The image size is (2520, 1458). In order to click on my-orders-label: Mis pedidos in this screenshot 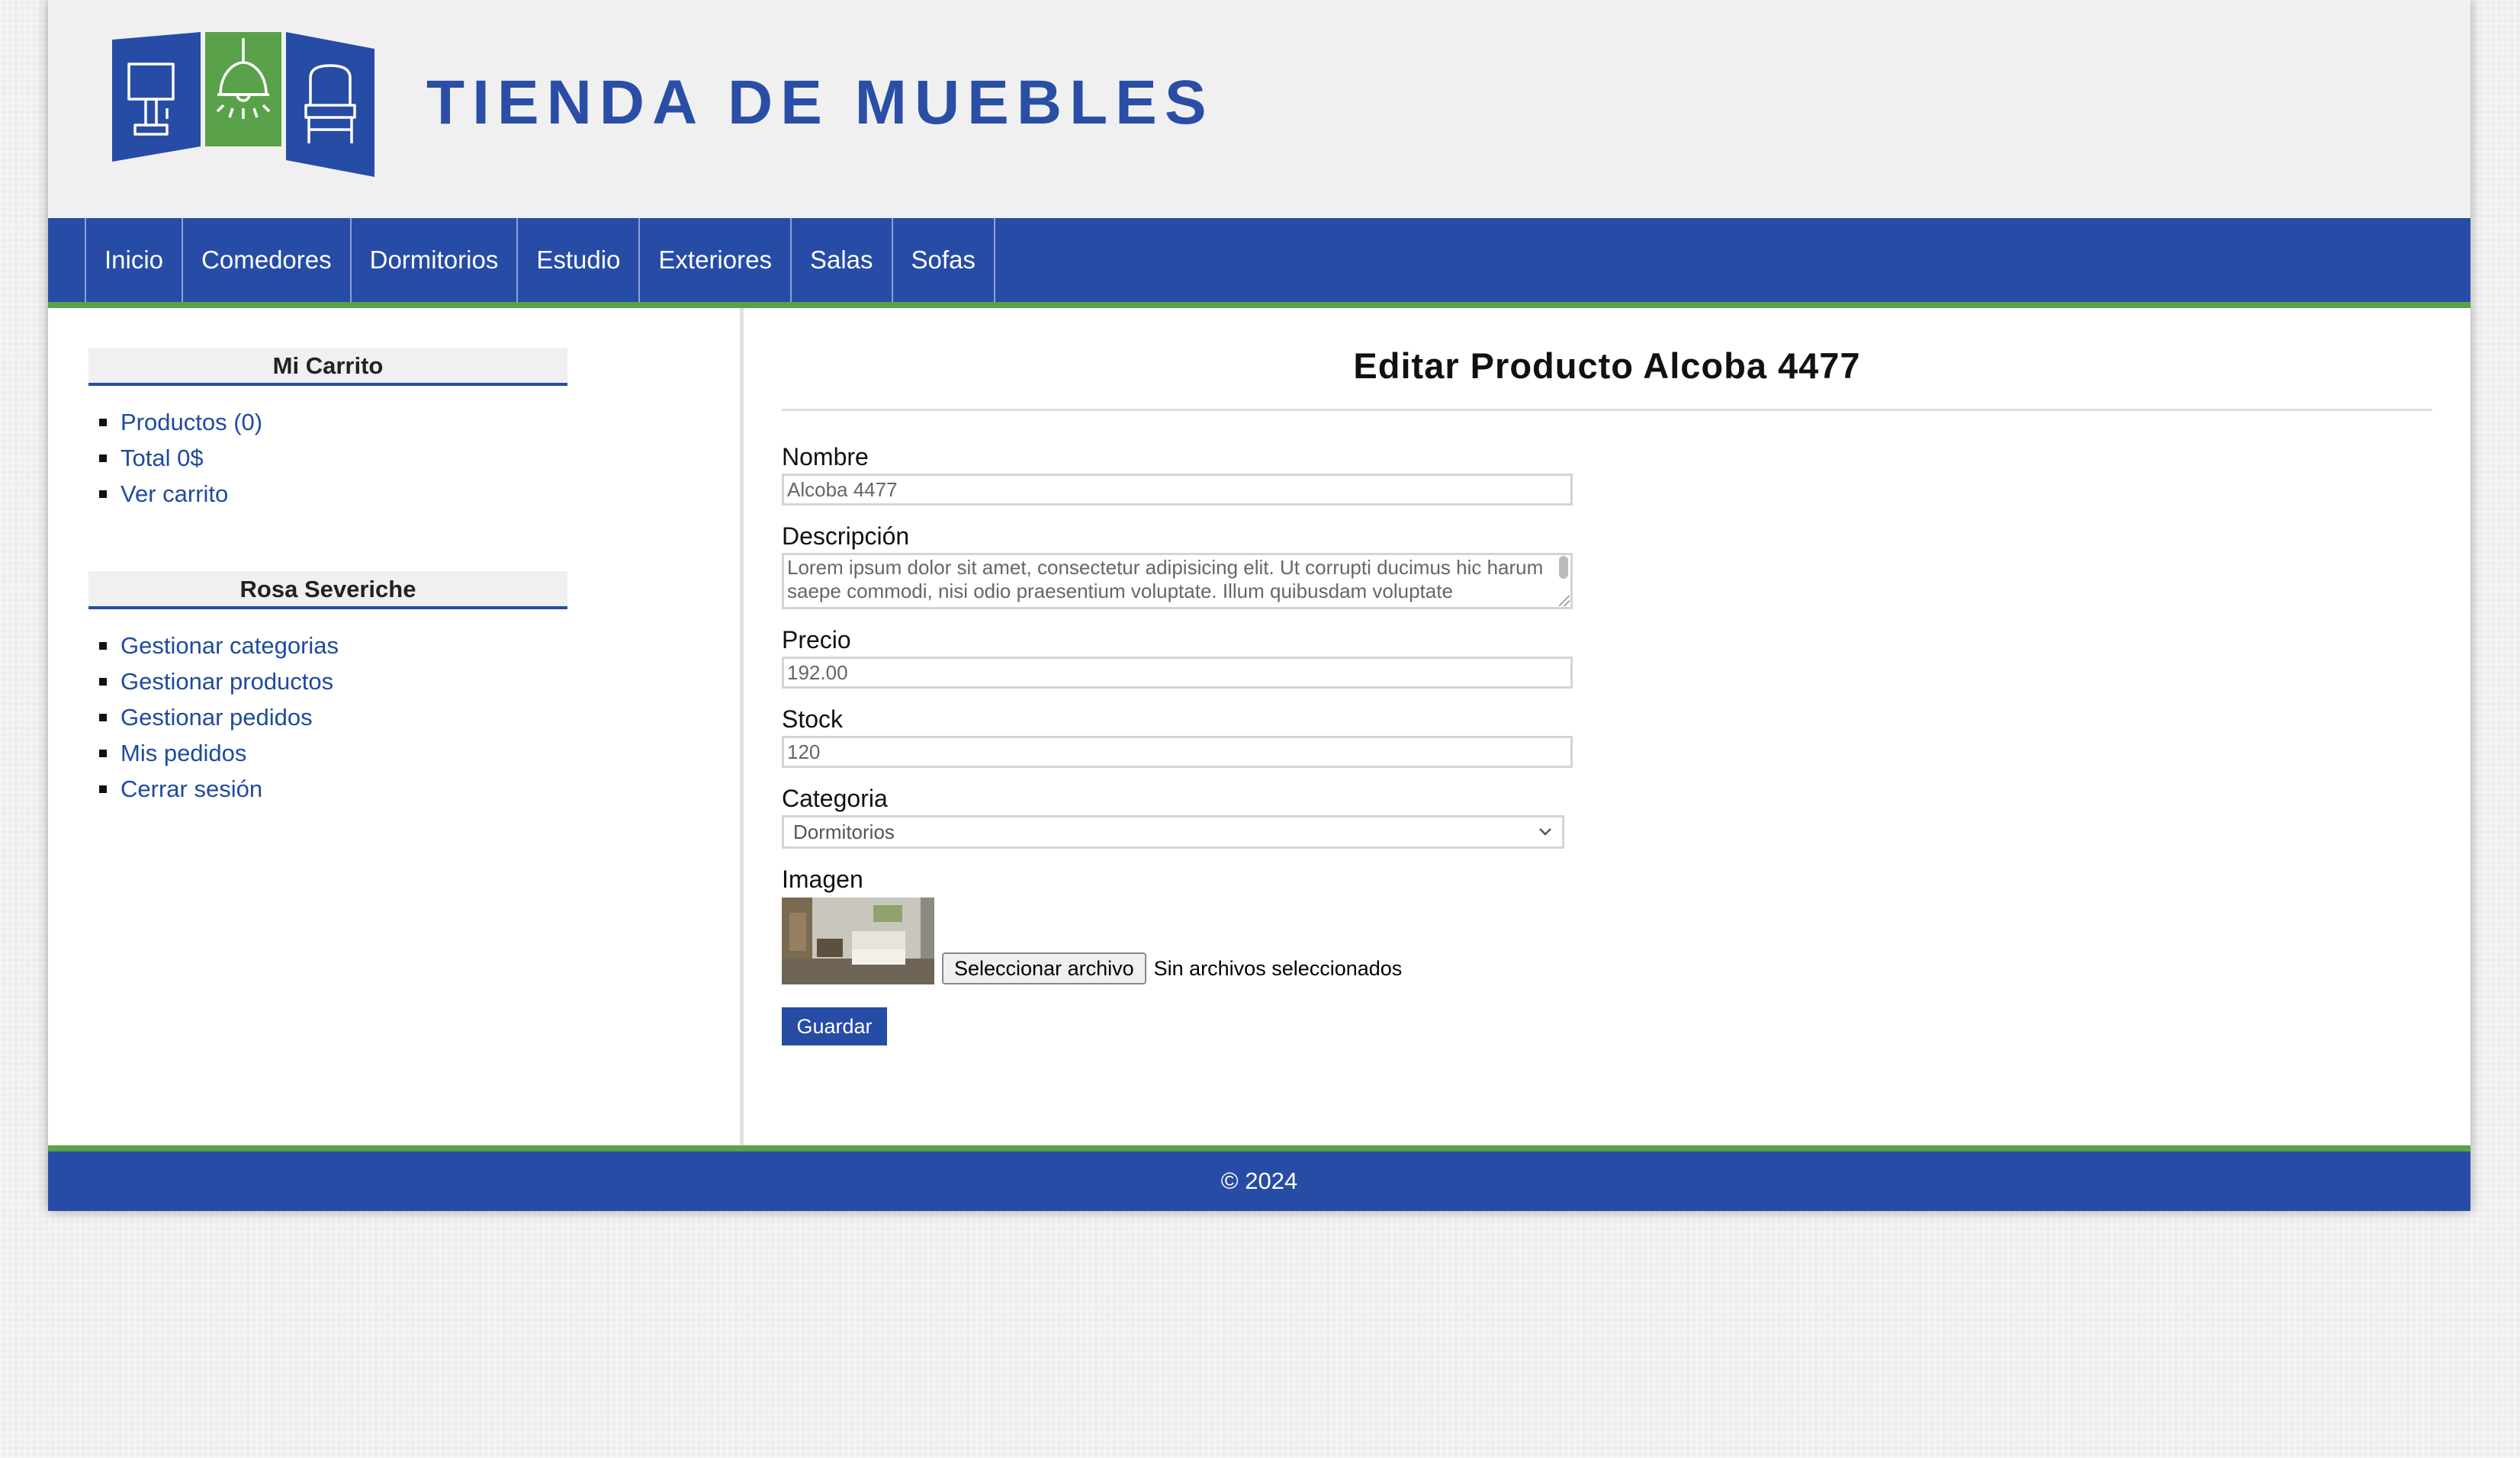, I will do `click(183, 753)`.